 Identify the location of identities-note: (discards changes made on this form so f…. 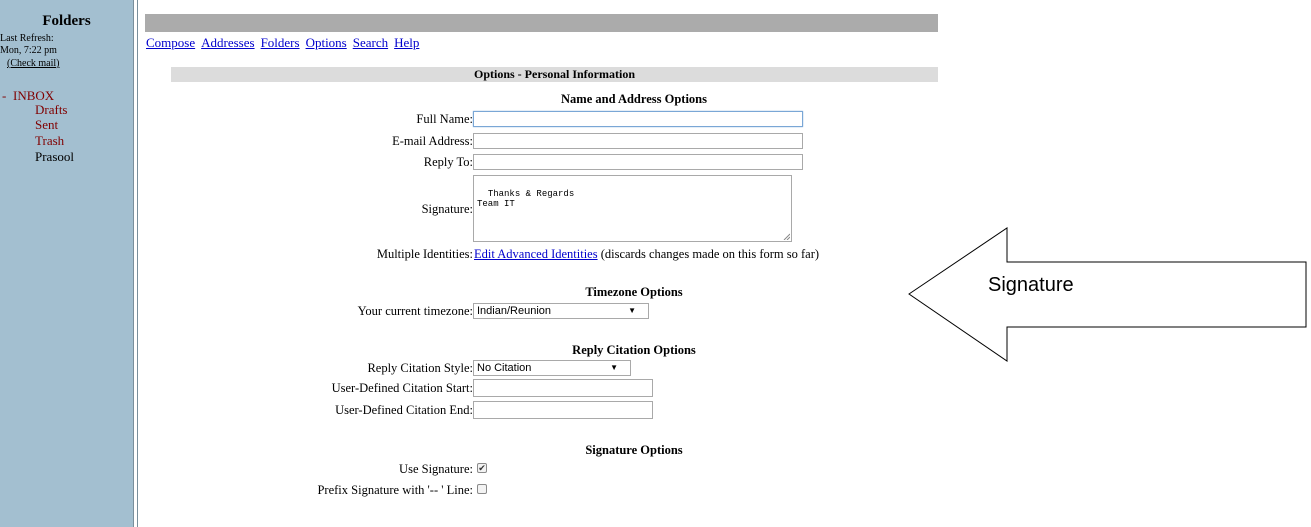
(710, 254).